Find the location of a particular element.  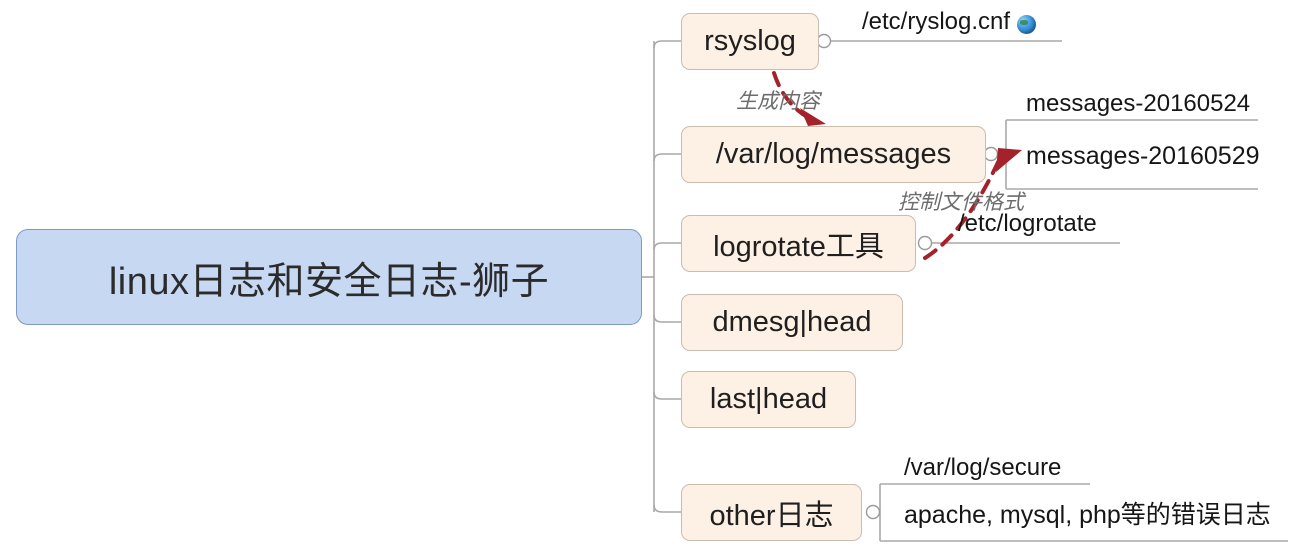

branch-node-rsyslog: rsyslog is located at coordinates (750, 41).